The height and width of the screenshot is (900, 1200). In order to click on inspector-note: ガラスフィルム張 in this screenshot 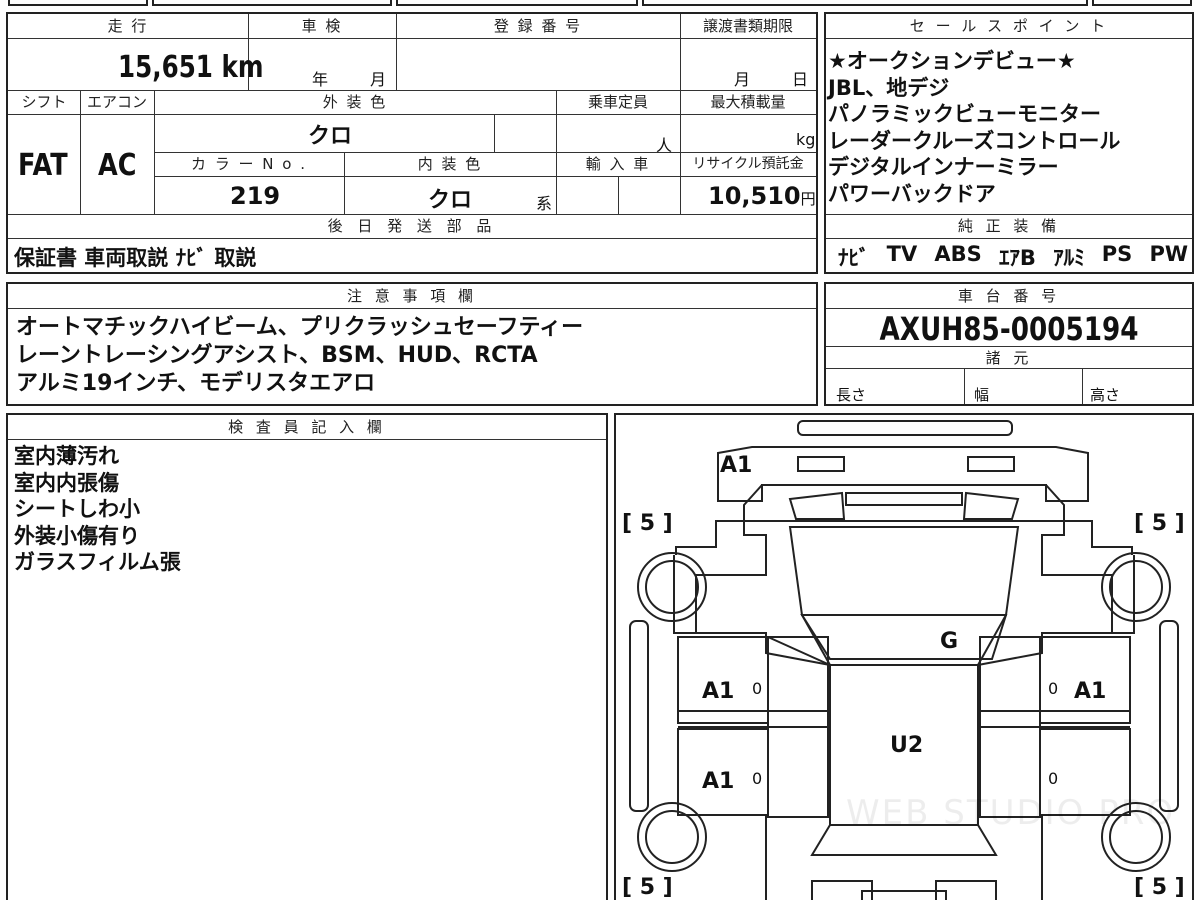, I will do `click(97, 562)`.